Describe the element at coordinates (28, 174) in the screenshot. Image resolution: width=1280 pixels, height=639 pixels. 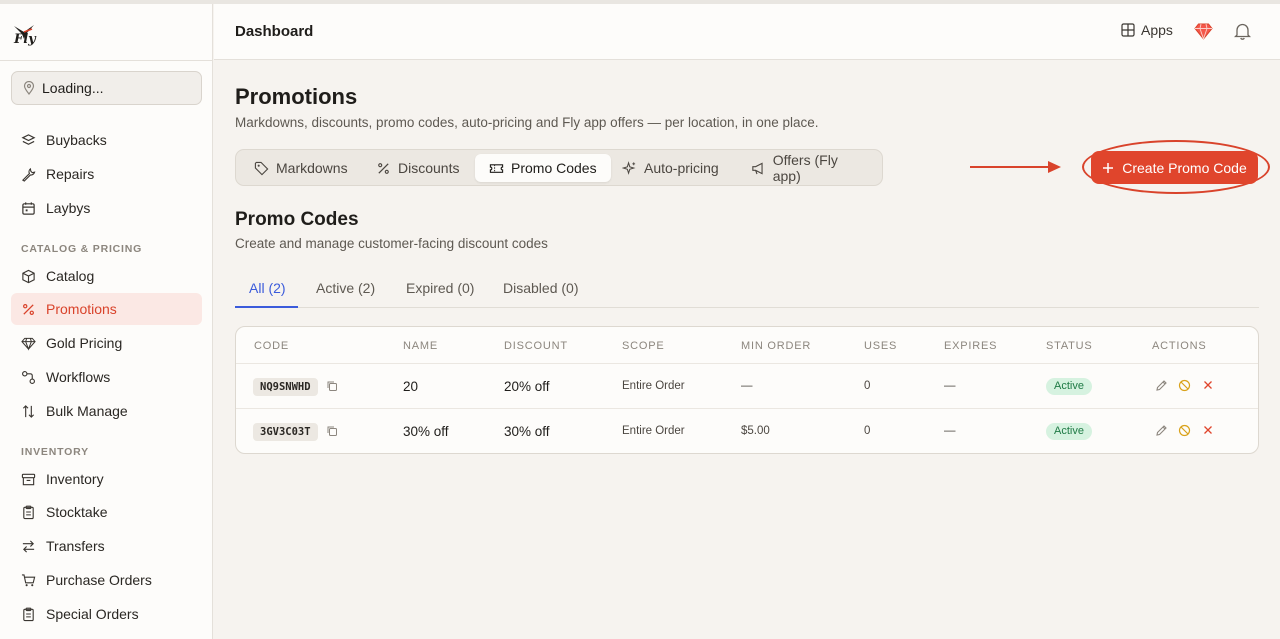
I see `wrench-icon` at that location.